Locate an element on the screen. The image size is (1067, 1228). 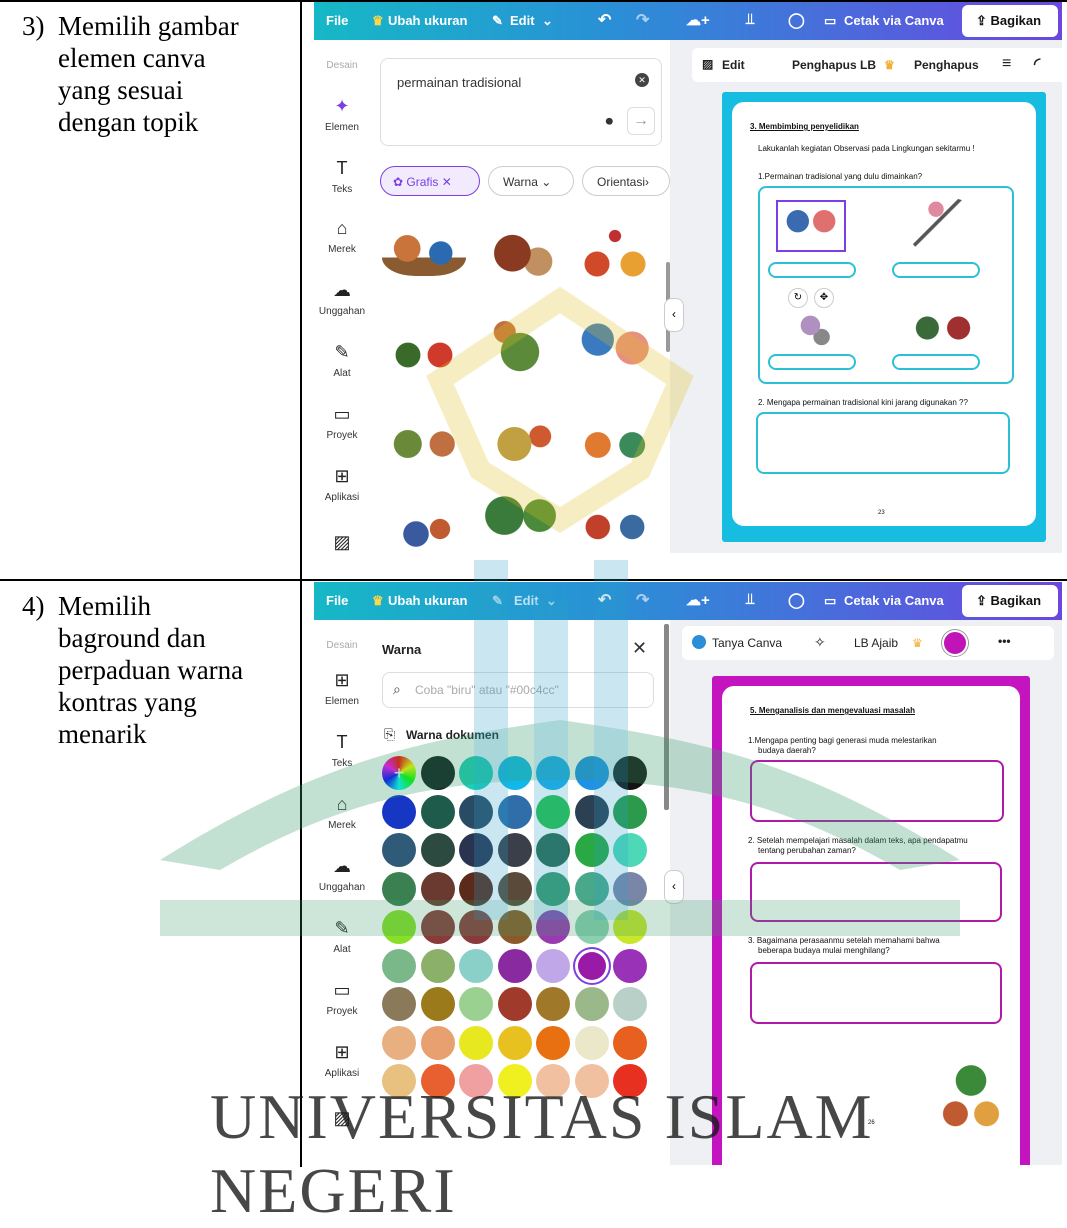
cloud-save-icon: ☁+ is located at coordinates (698, 600).